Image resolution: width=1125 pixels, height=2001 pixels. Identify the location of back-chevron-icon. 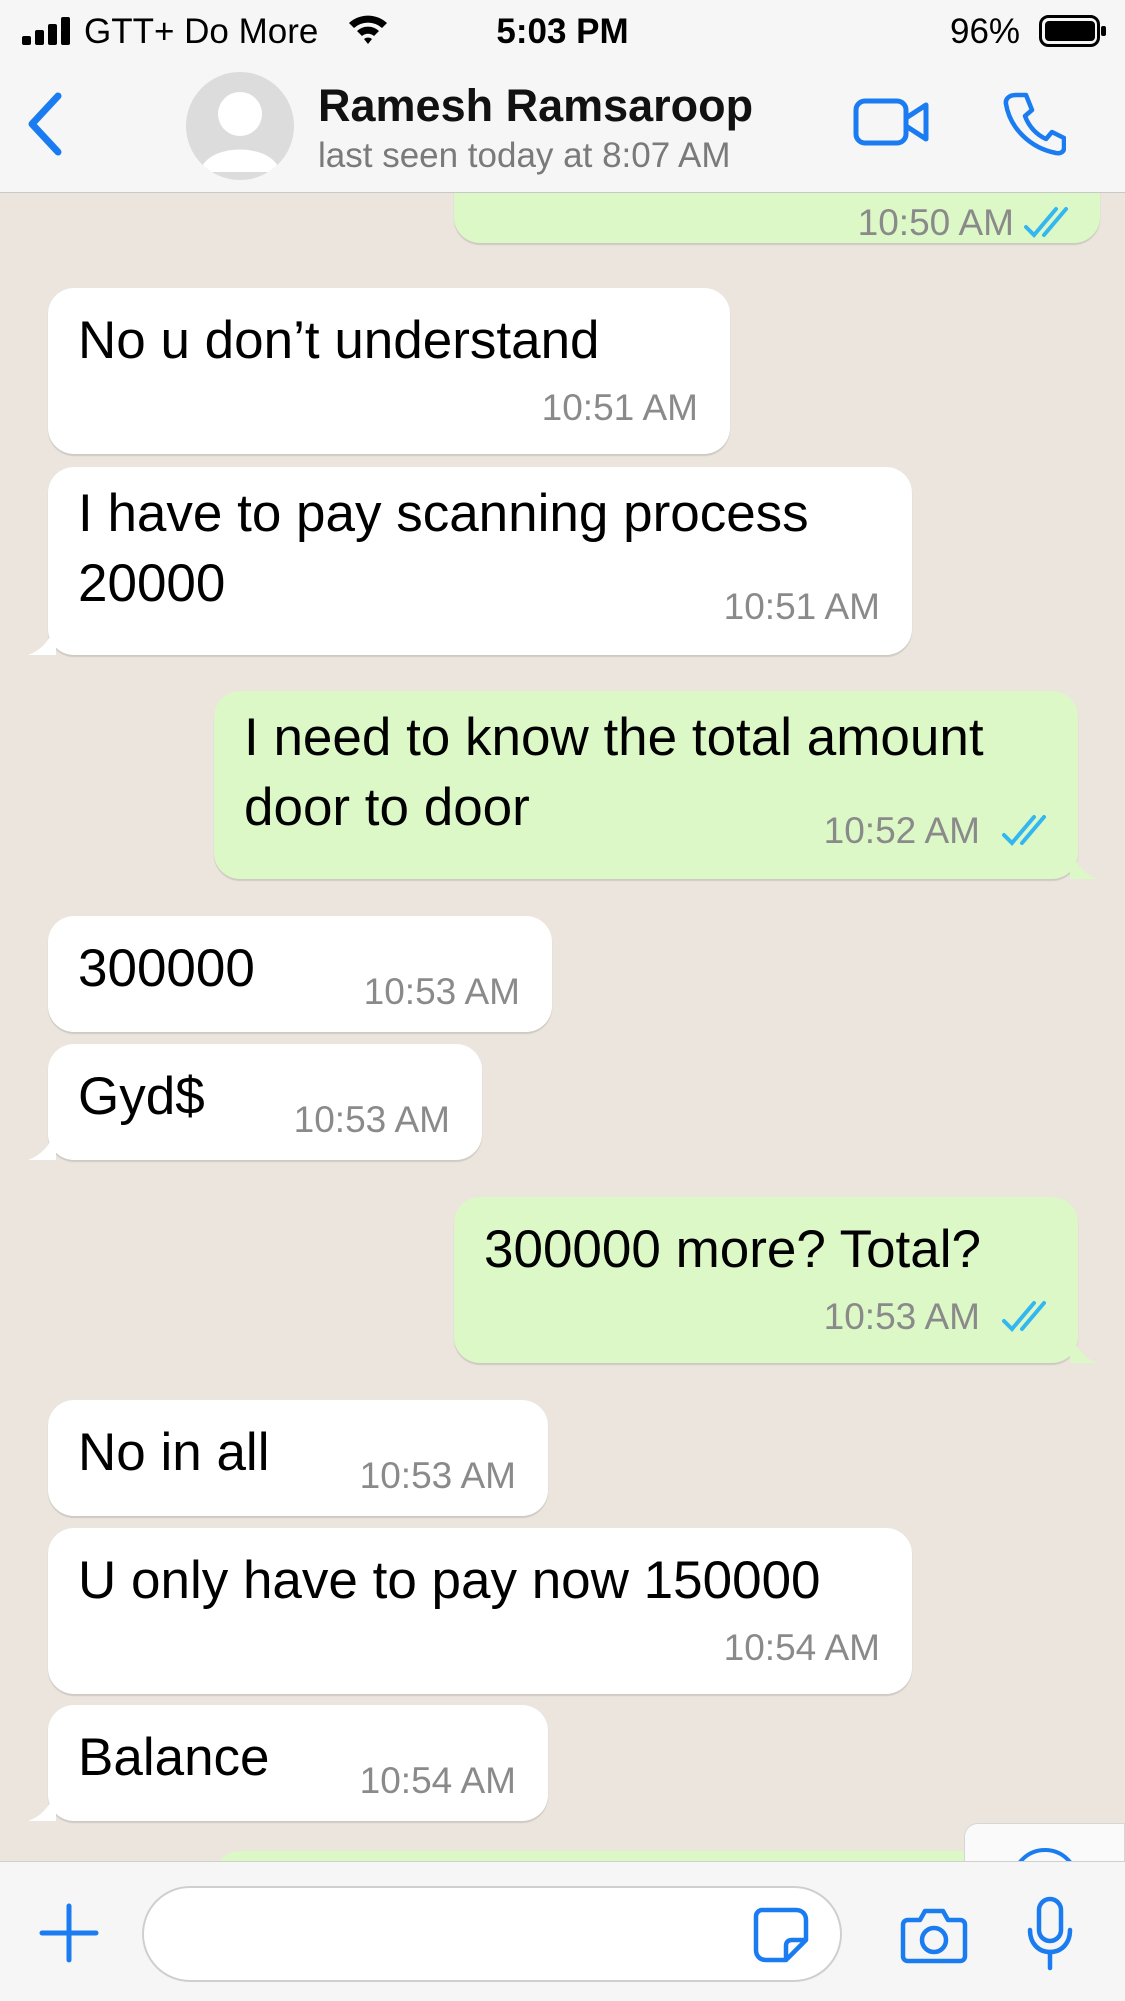
(45, 124).